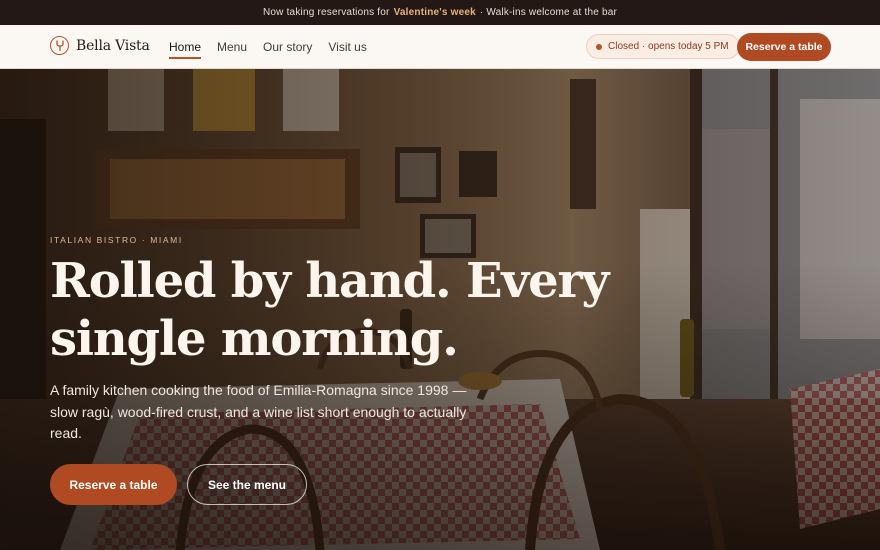 Image resolution: width=880 pixels, height=550 pixels. Describe the element at coordinates (113, 45) in the screenshot. I see `brand-name: Bella Vista` at that location.